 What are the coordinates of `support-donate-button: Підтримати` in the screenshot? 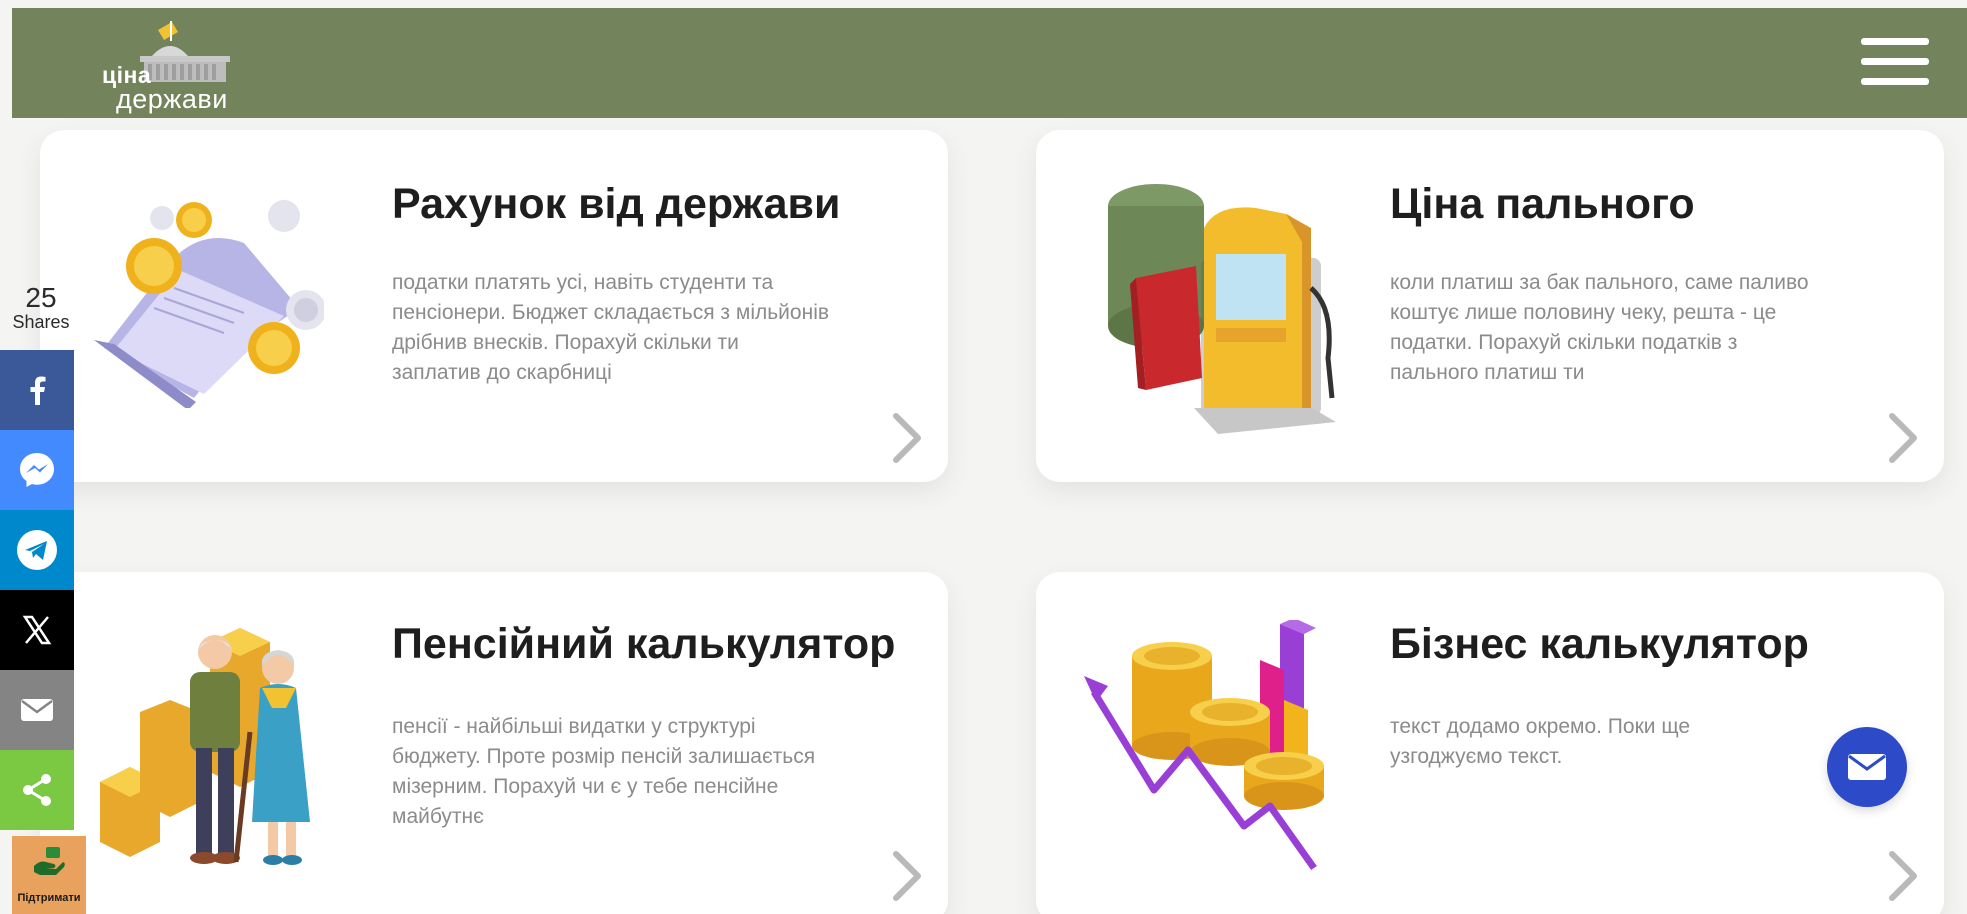 It's located at (49, 875).